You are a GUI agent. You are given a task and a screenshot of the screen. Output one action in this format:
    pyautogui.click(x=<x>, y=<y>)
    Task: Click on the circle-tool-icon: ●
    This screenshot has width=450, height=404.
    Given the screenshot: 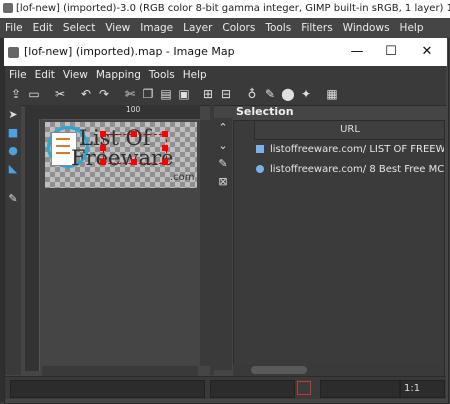 What is the action you would take?
    pyautogui.click(x=13, y=151)
    